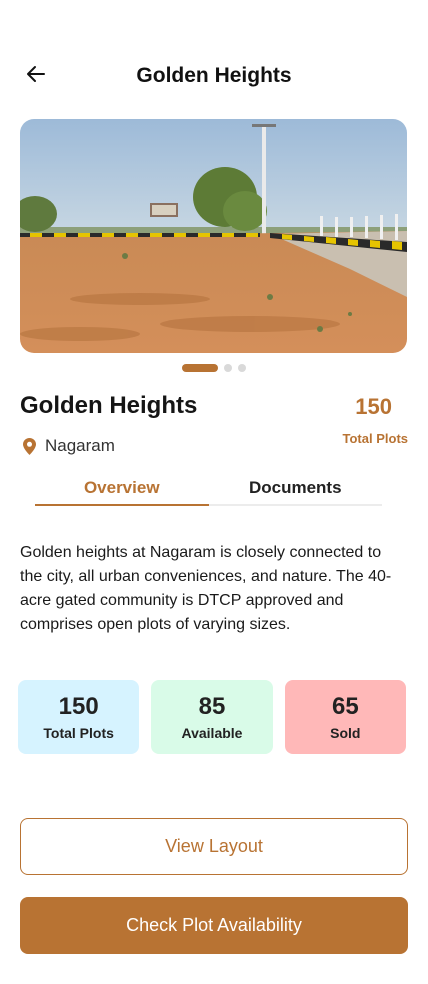 Image resolution: width=428 pixels, height=984 pixels. Describe the element at coordinates (78, 706) in the screenshot. I see `stat-value: 150` at that location.